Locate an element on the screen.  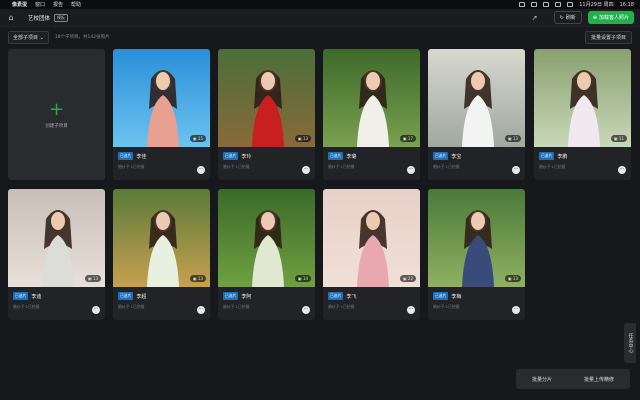
add-guest-photos-button: ⊕ 加载客人照片 is located at coordinates (610, 17).